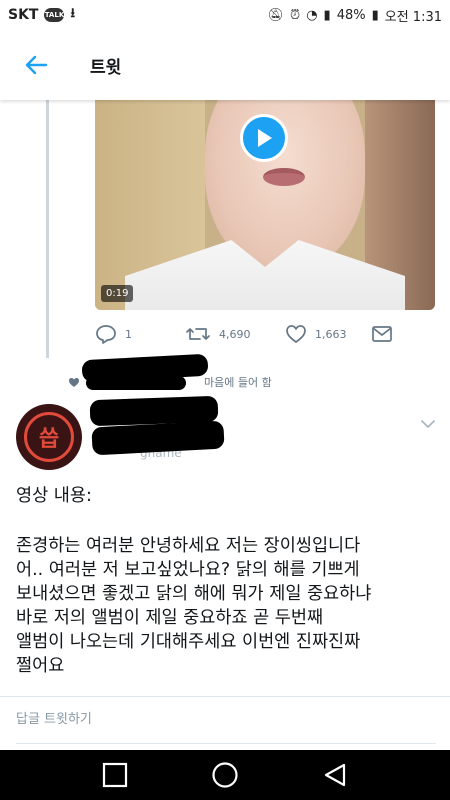  I want to click on battery-icon: ▮, so click(375, 15).